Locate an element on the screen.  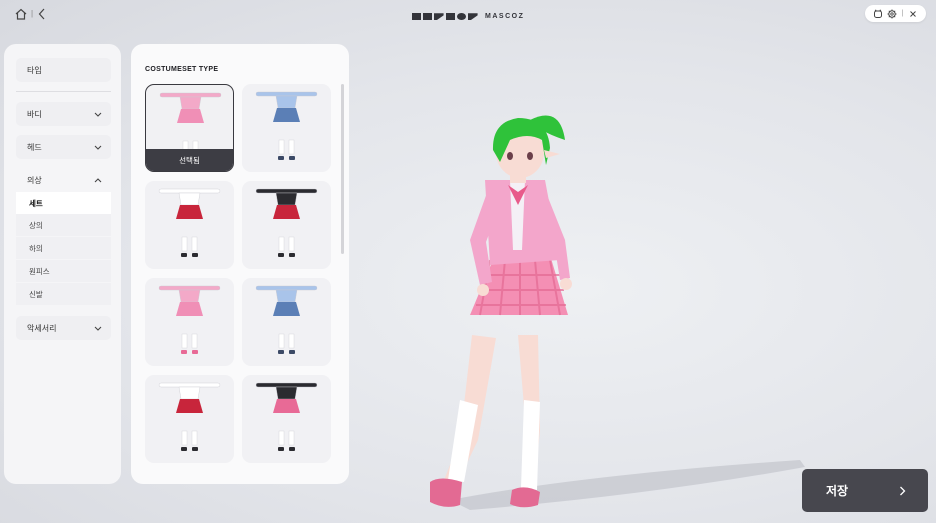
costume-sub-item-onepiece: 원피스 is located at coordinates (63, 271).